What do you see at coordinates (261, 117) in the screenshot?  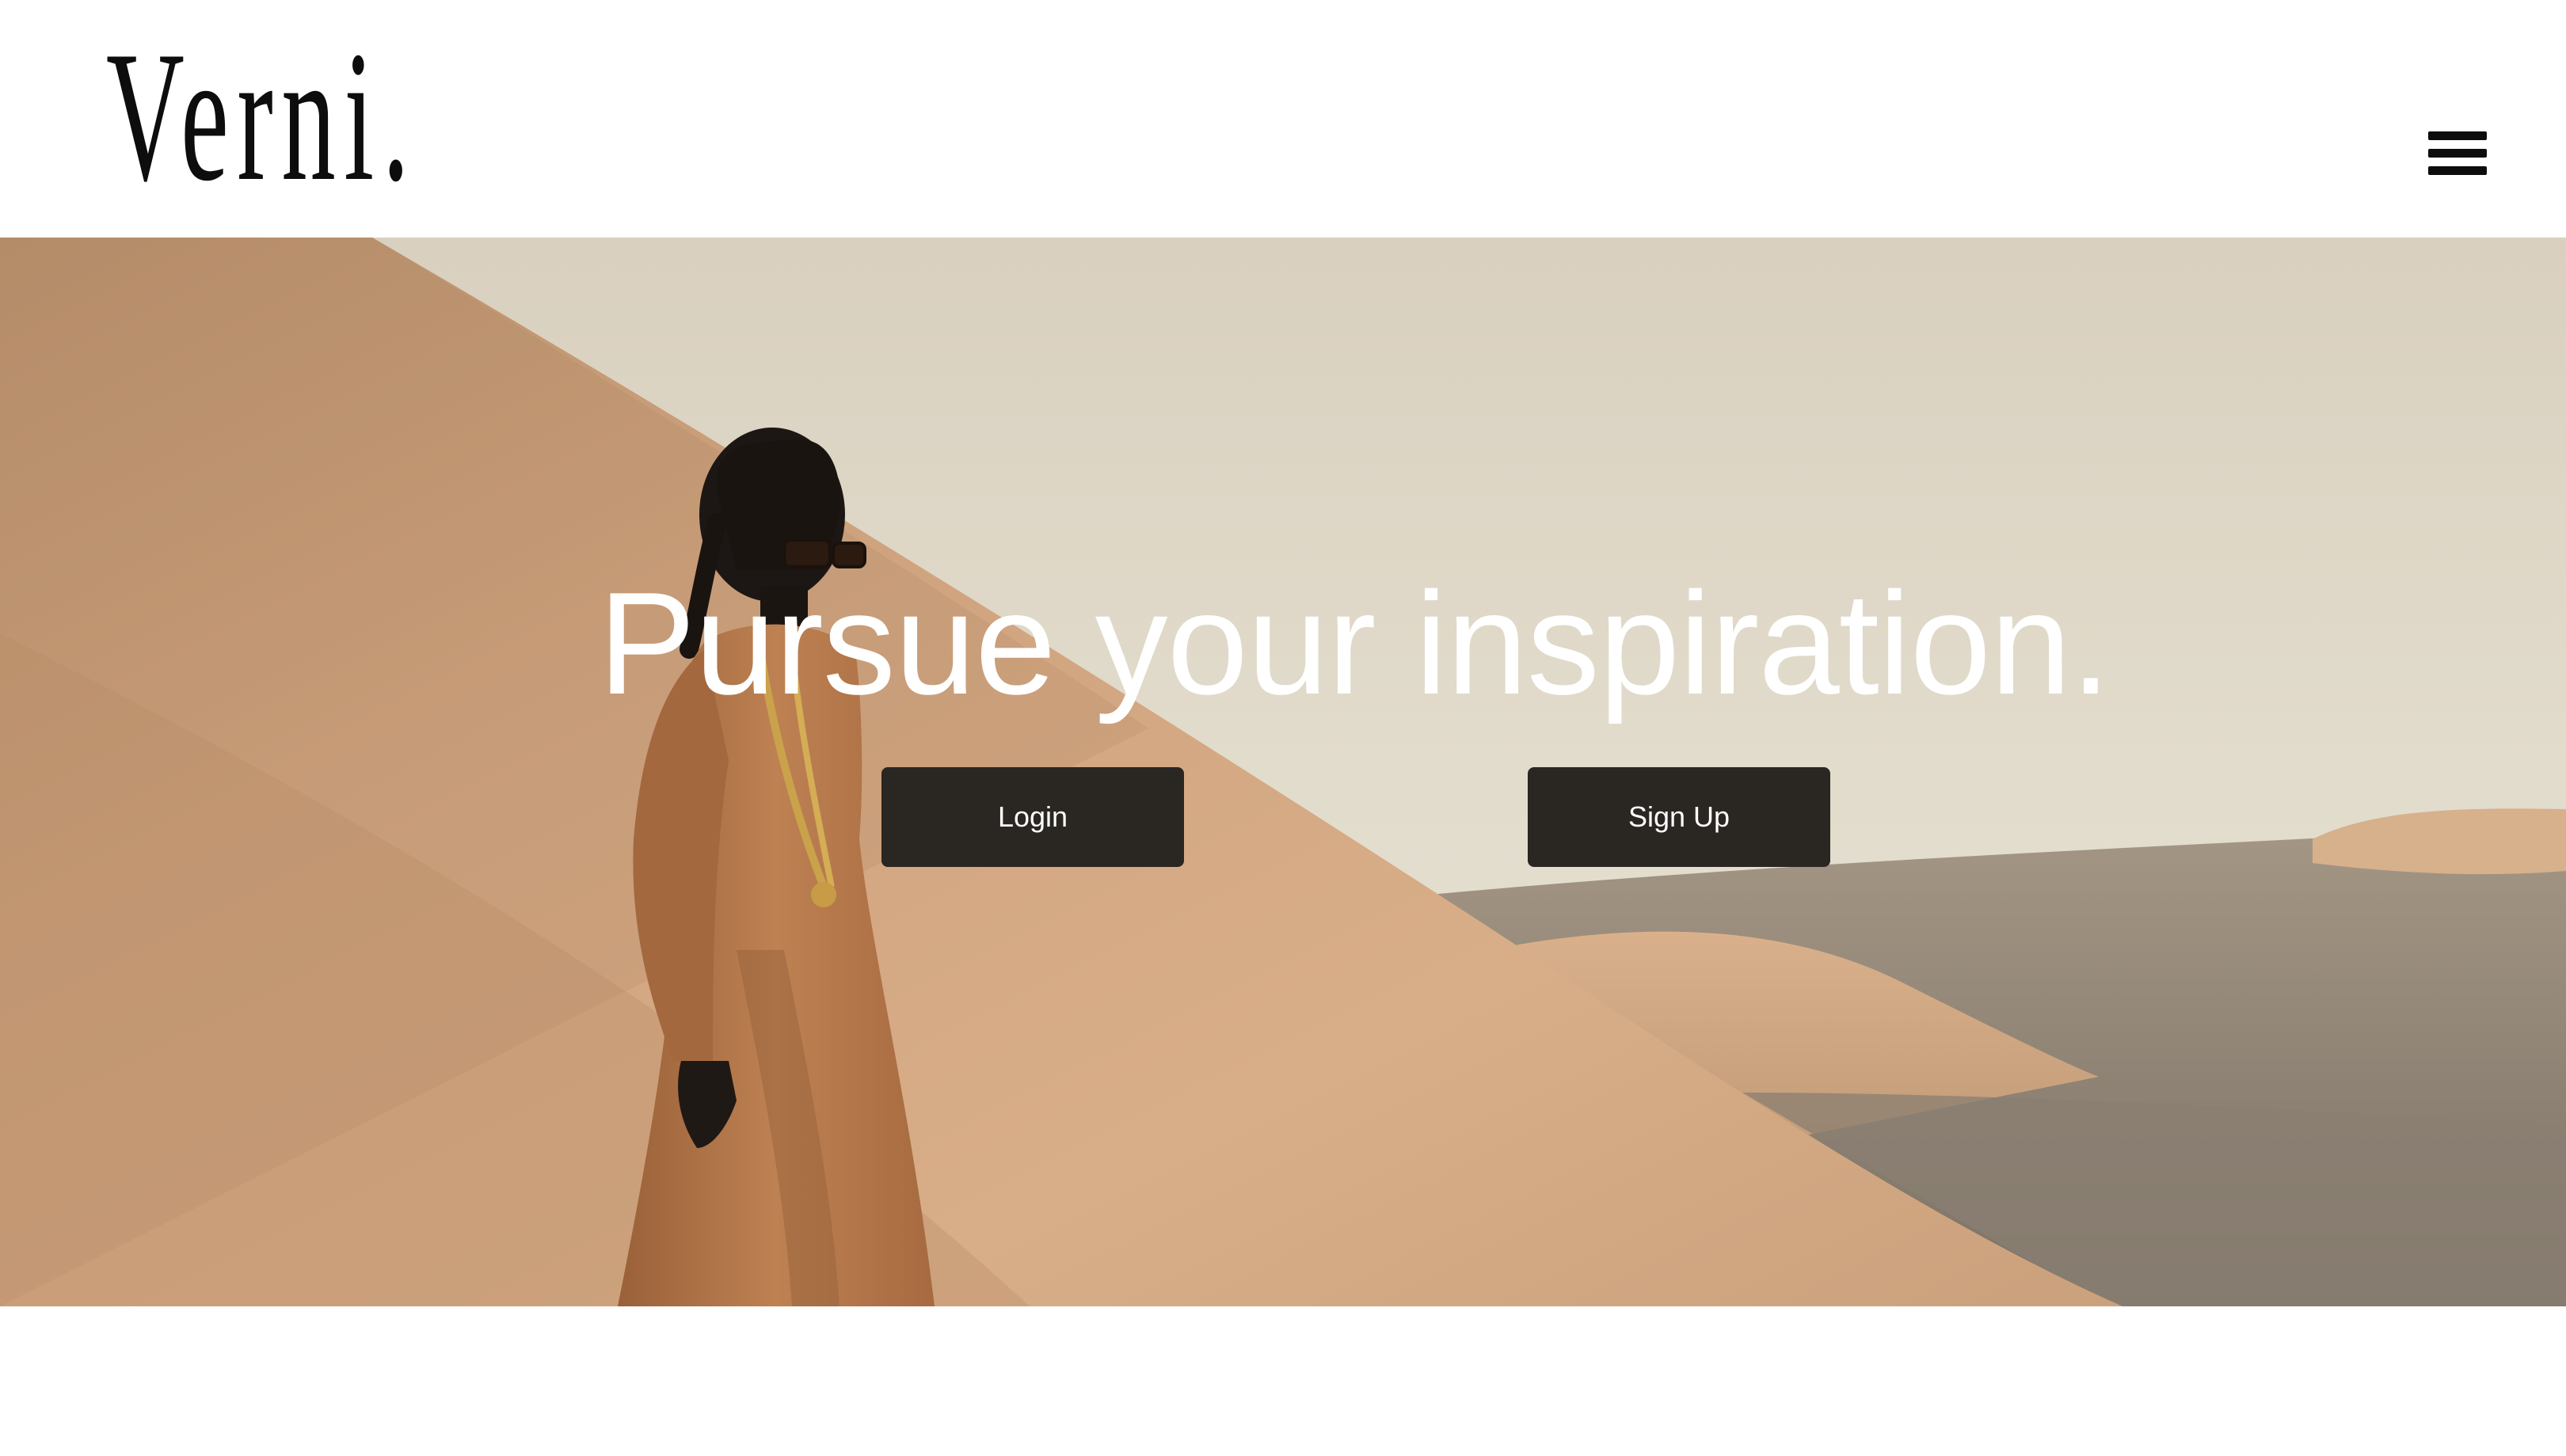 I see `brand-logo: Verni.` at bounding box center [261, 117].